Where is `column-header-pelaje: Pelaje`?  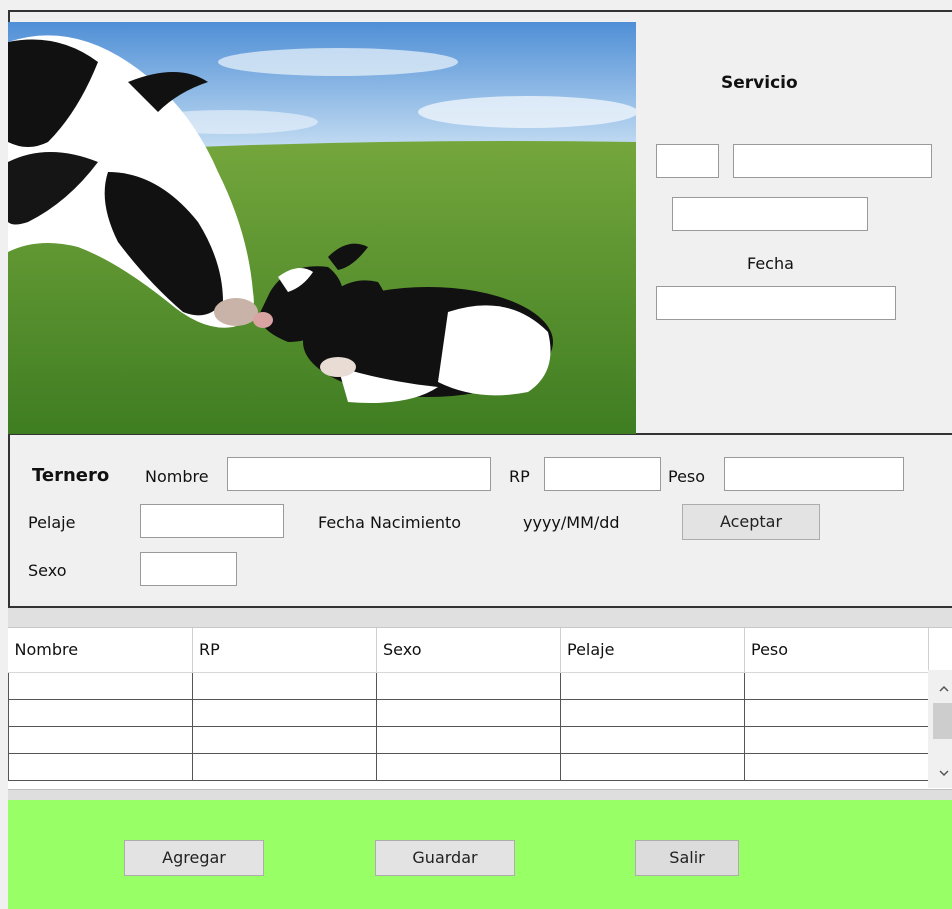 column-header-pelaje: Pelaje is located at coordinates (652, 650).